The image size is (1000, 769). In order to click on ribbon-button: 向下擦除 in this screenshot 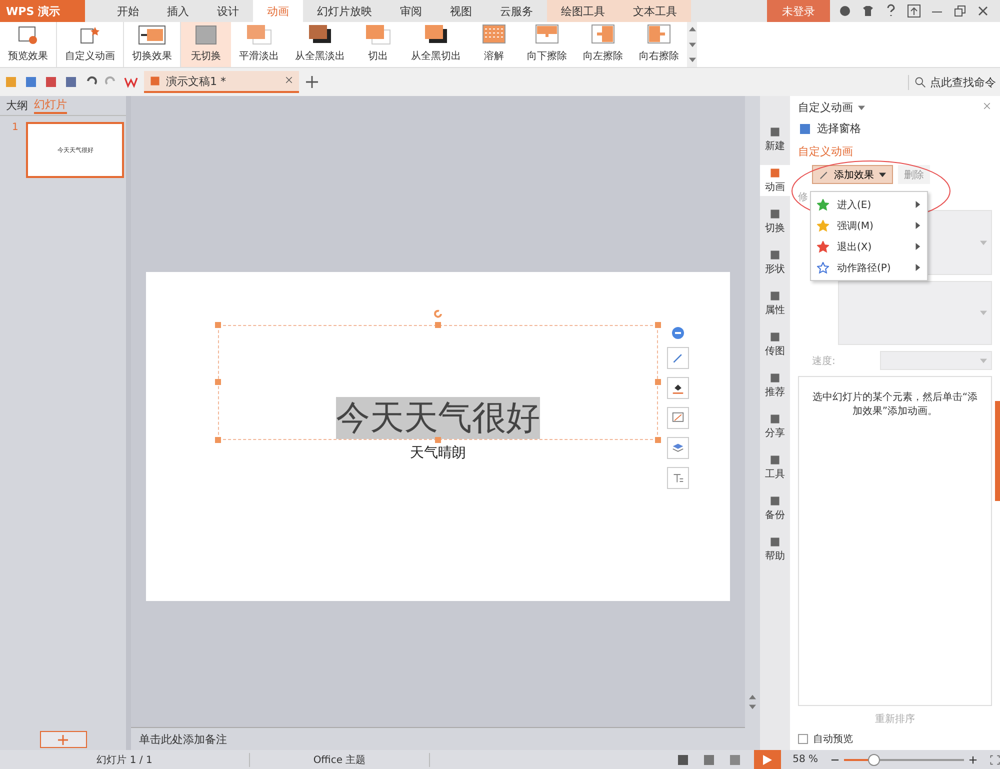, I will do `click(547, 44)`.